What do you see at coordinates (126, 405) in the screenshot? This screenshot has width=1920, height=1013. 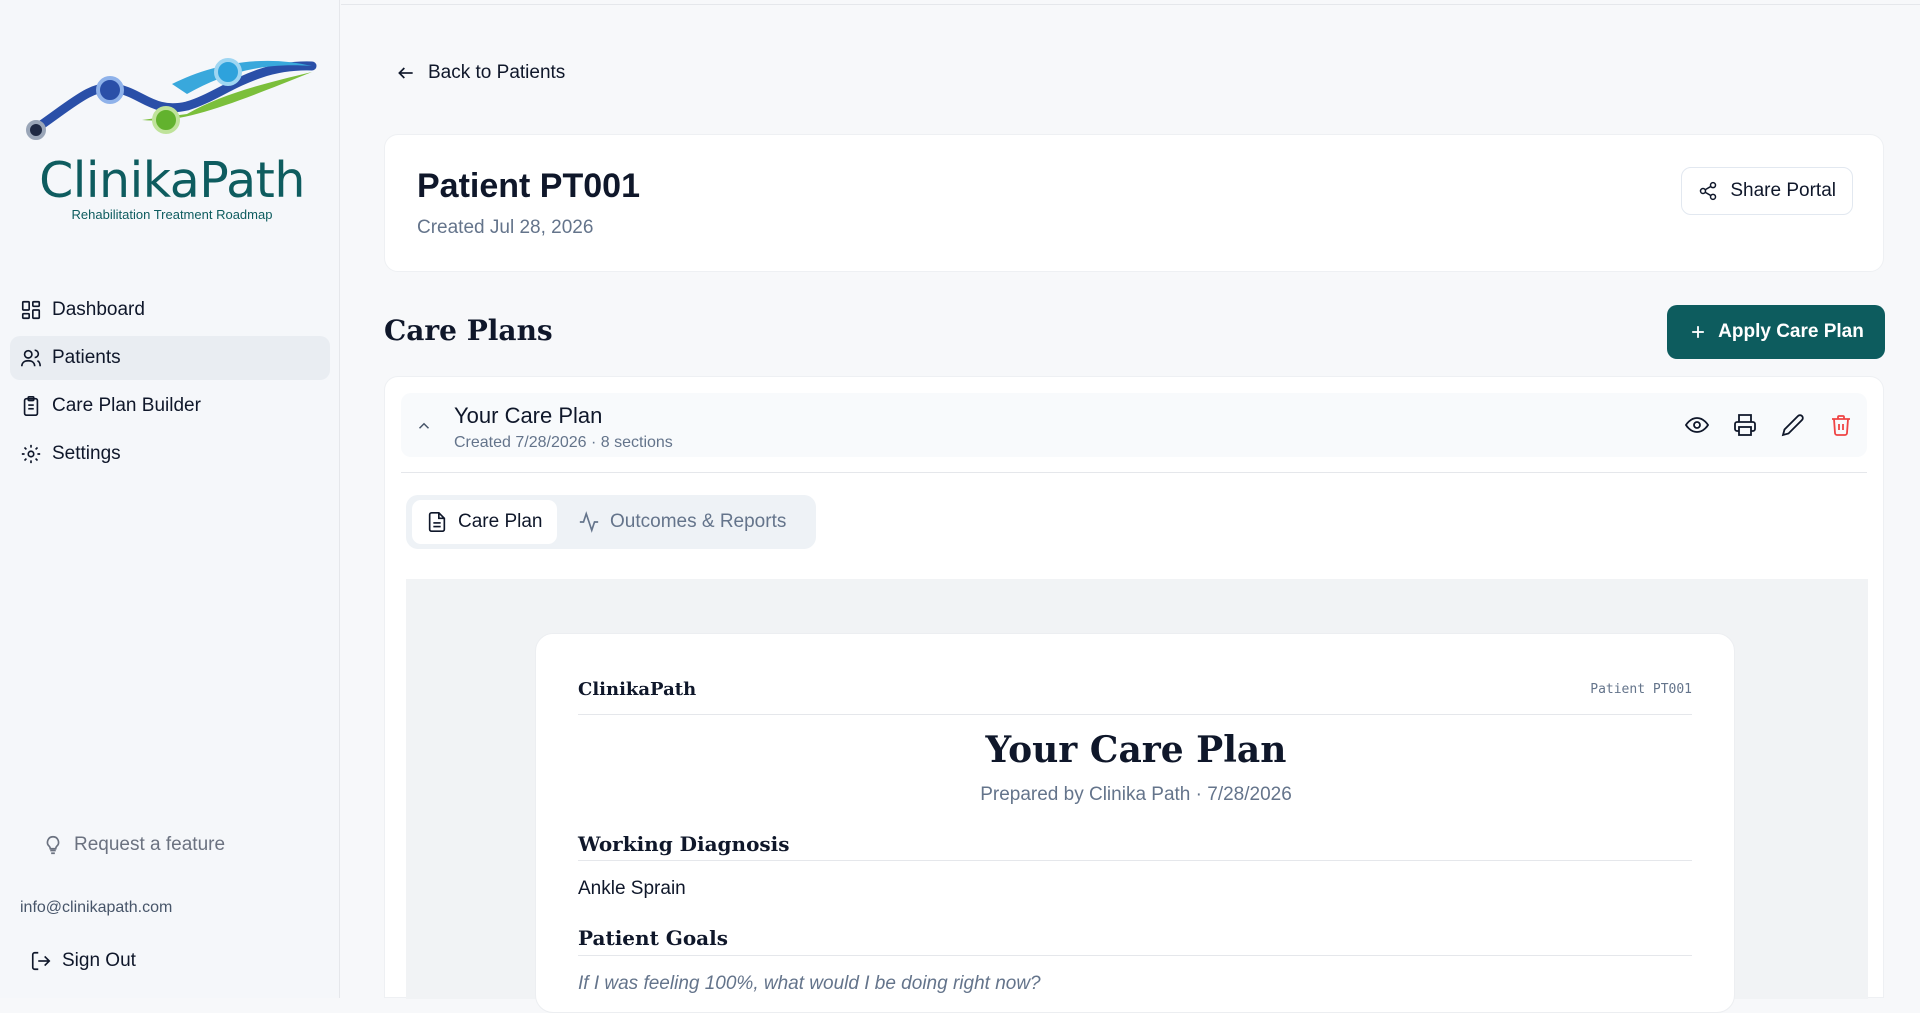 I see `sidebar-item-label: Care Plan Builder` at bounding box center [126, 405].